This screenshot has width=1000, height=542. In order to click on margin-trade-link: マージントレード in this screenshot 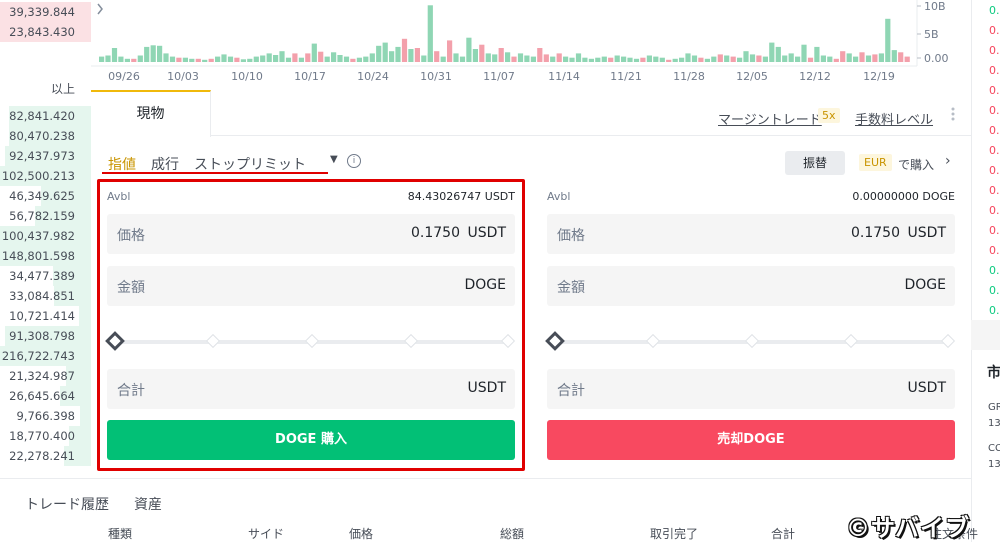, I will do `click(770, 118)`.